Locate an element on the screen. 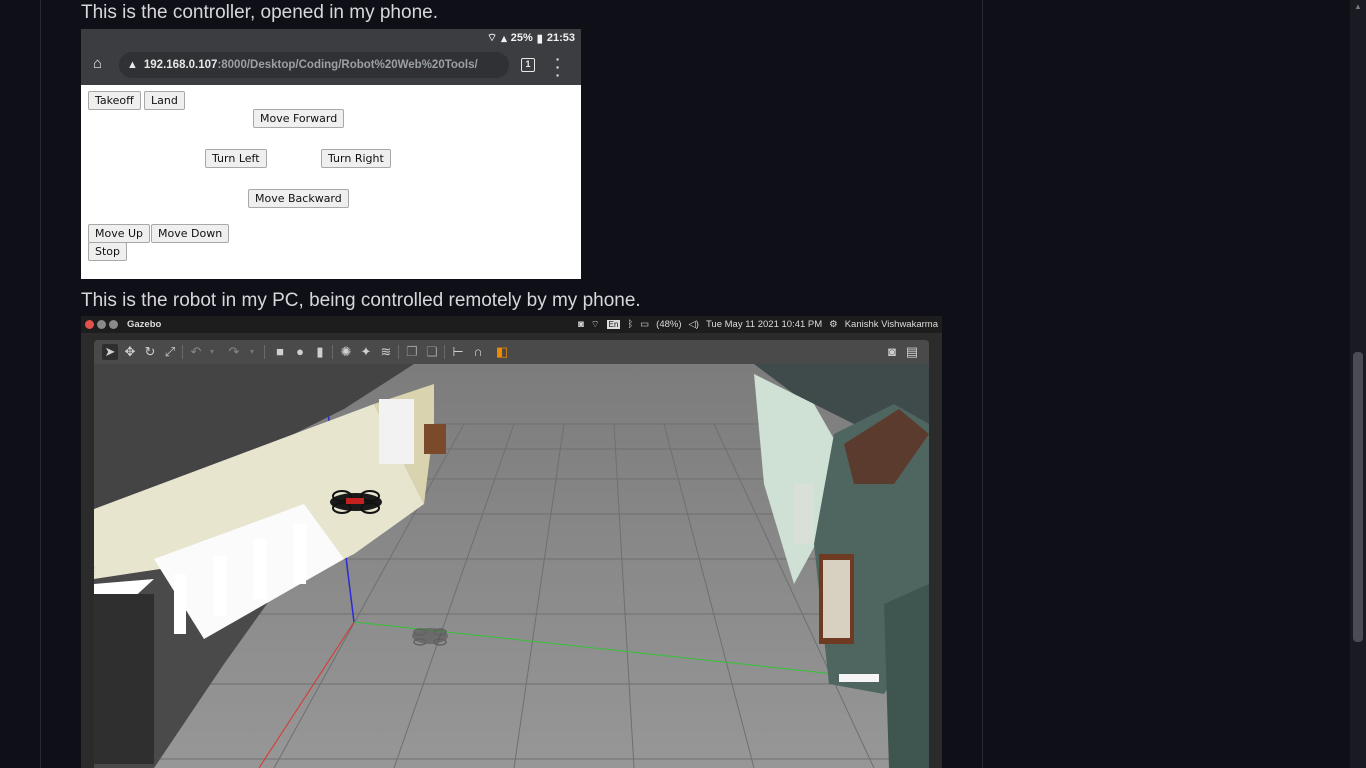 Image resolution: width=1366 pixels, height=768 pixels. move-down-button: Move Down is located at coordinates (190, 233).